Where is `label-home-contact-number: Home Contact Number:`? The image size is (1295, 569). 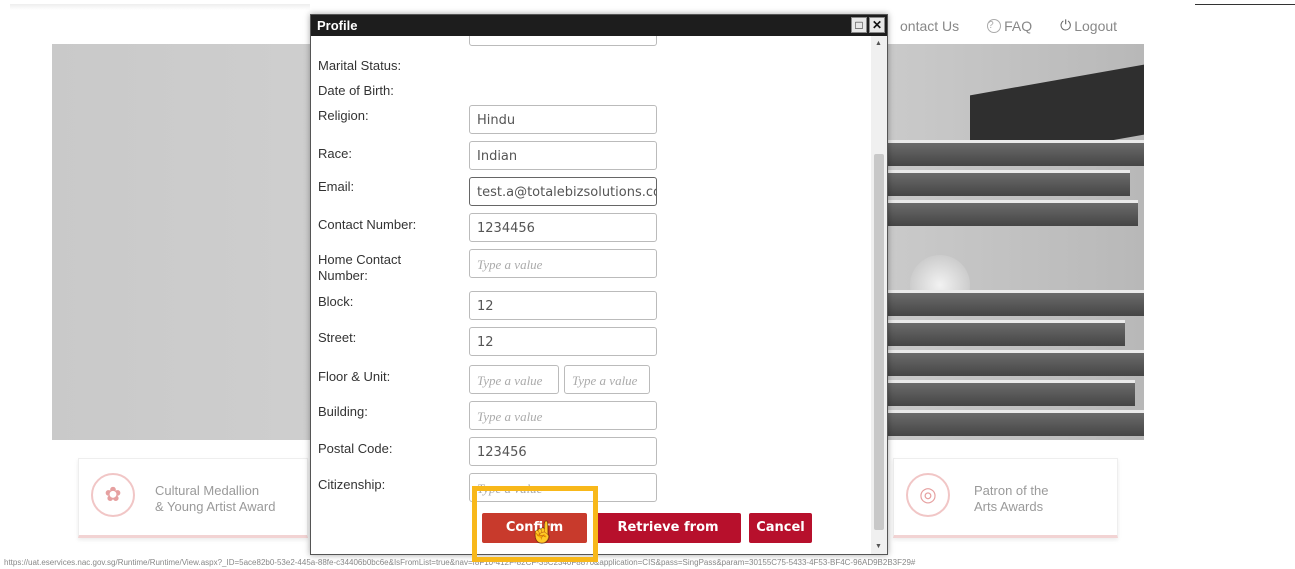 label-home-contact-number: Home Contact Number: is located at coordinates (359, 268).